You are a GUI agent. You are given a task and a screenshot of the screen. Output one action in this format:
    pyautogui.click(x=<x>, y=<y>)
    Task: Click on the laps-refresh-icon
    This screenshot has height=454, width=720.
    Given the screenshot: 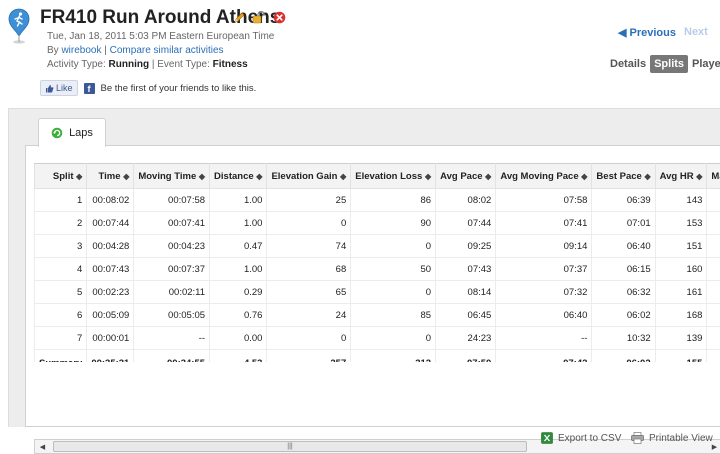 What is the action you would take?
    pyautogui.click(x=57, y=133)
    